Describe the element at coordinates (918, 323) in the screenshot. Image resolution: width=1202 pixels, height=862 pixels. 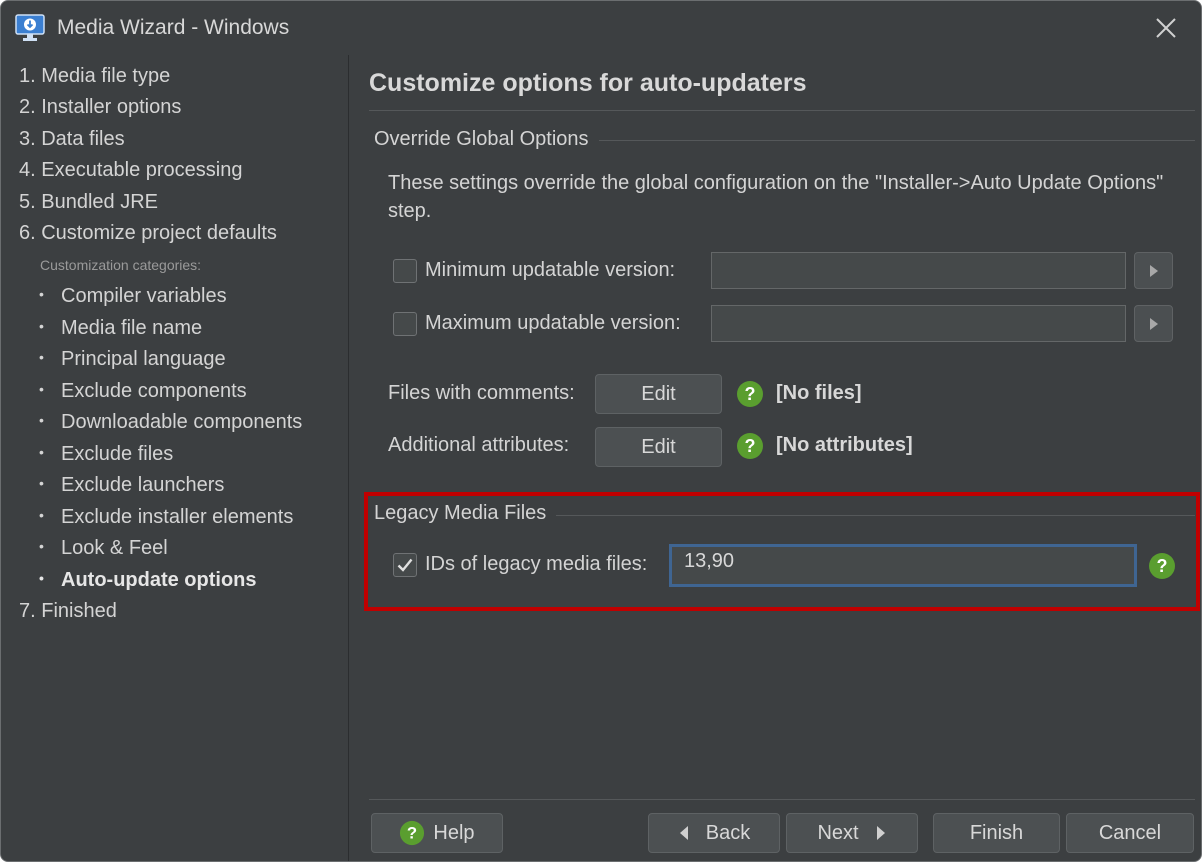
I see `max-version-field` at that location.